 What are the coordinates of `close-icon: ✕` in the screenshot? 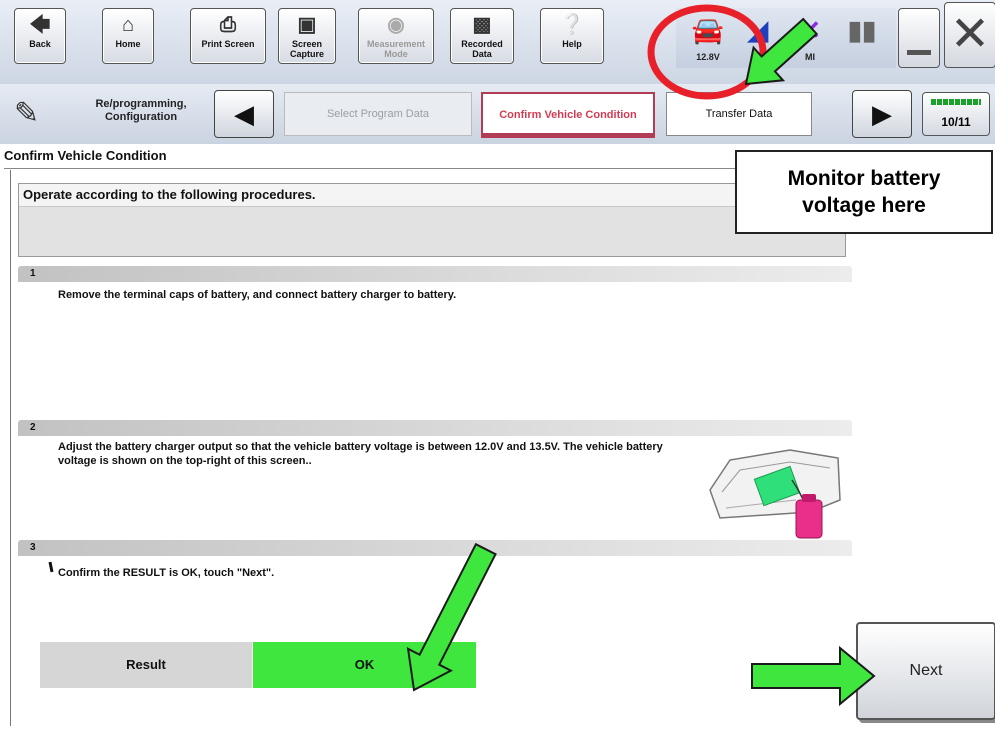 It's located at (970, 34).